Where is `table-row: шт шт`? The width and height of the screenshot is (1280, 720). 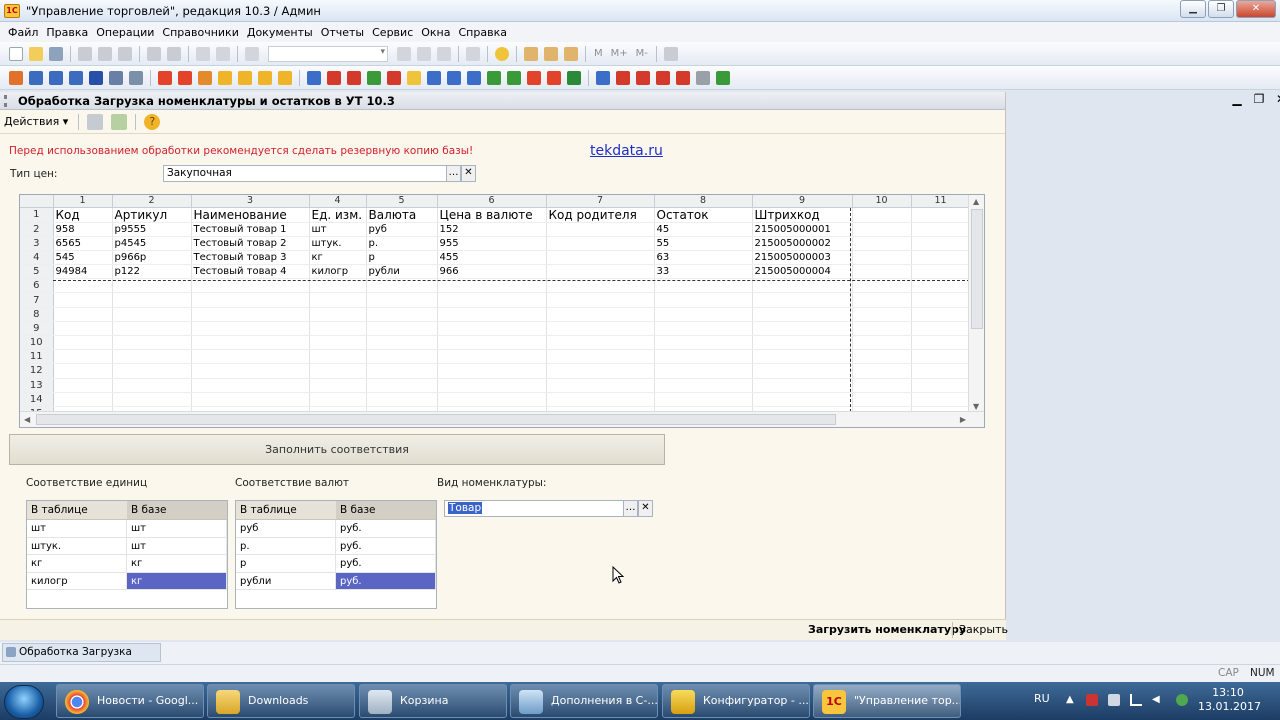 table-row: шт шт is located at coordinates (127, 529).